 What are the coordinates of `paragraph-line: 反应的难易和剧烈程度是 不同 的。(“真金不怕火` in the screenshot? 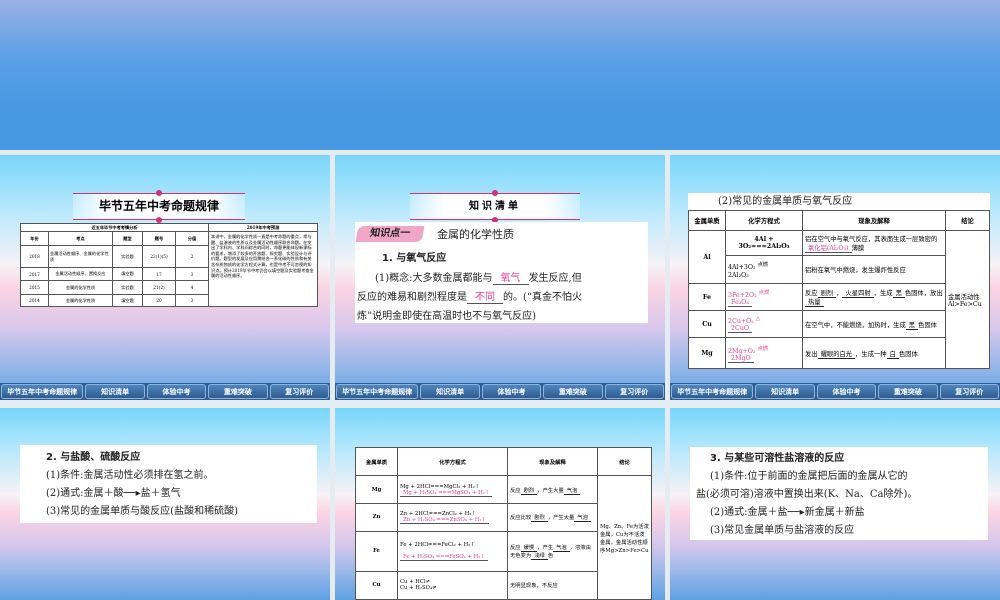 It's located at (470, 298).